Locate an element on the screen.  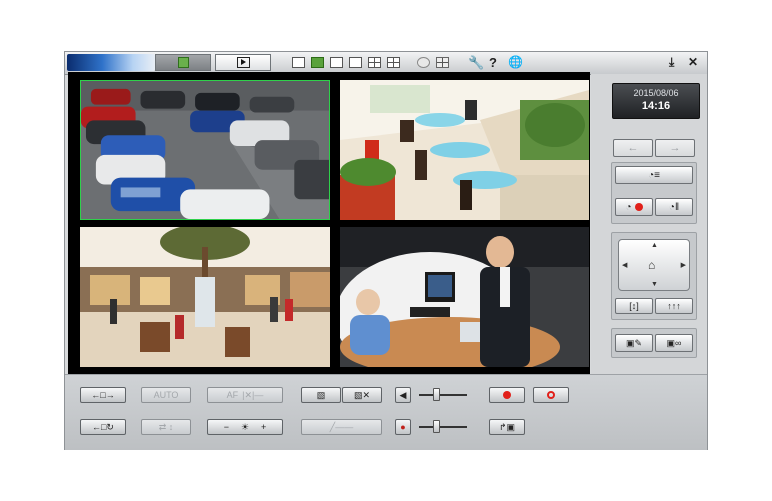
power-button is located at coordinates (551, 395).